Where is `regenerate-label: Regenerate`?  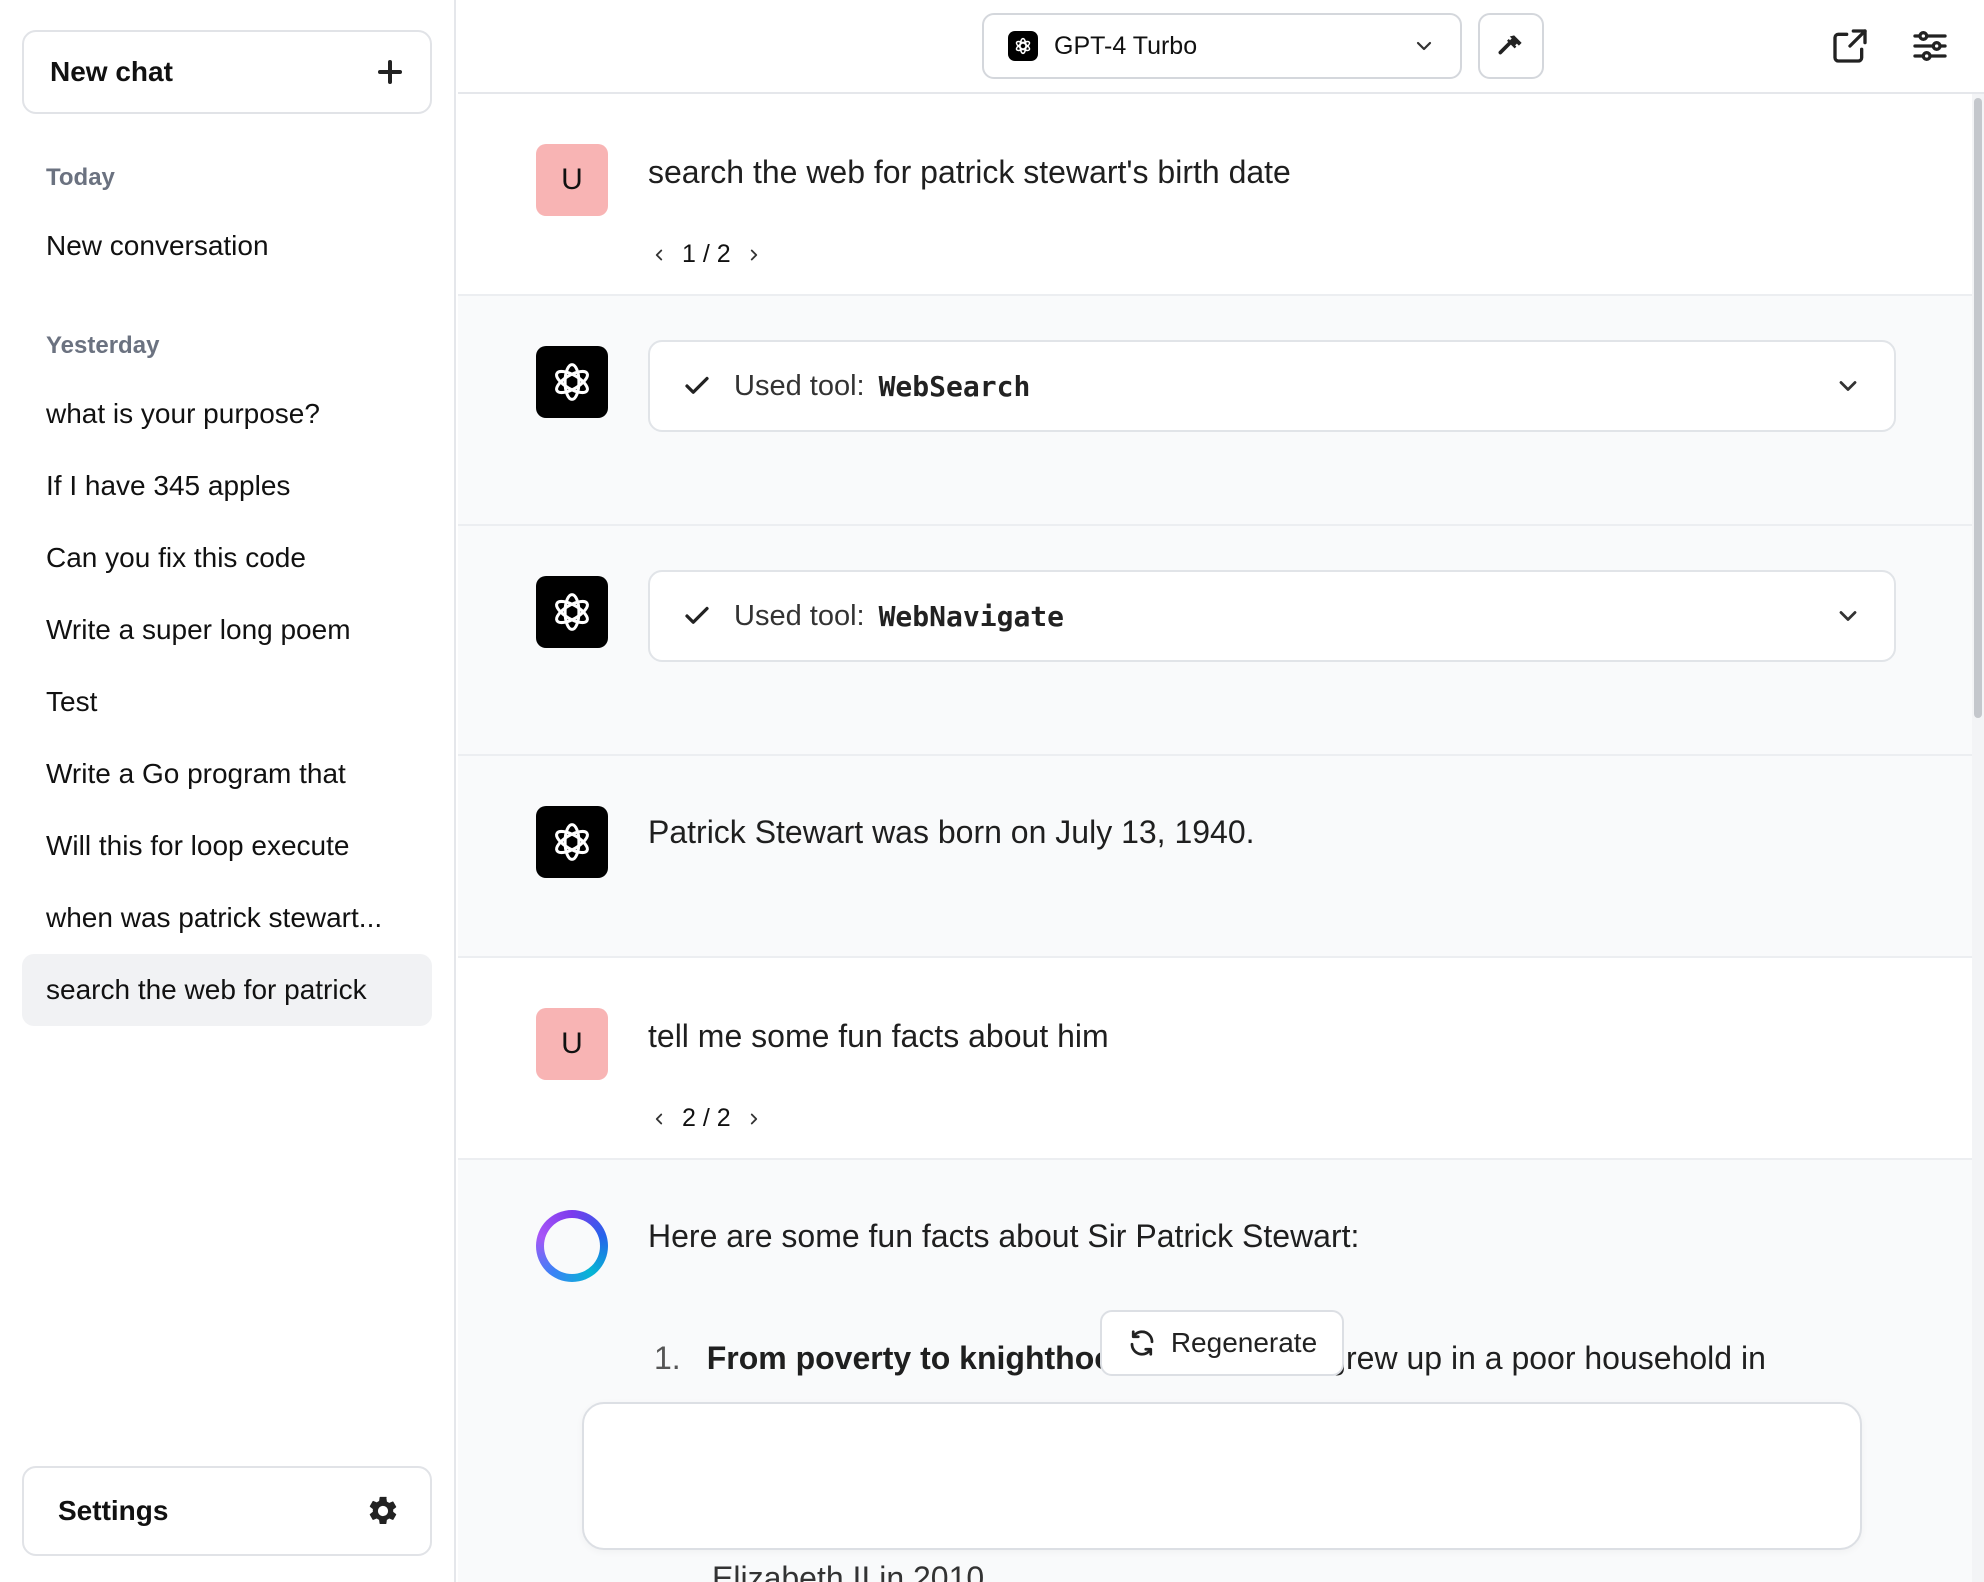 regenerate-label: Regenerate is located at coordinates (1244, 1342).